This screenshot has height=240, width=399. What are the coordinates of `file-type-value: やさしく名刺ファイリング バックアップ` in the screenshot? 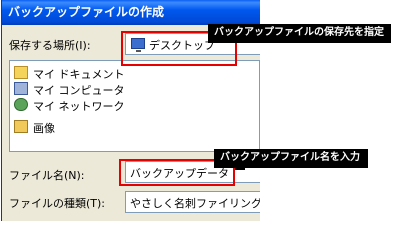 It's located at (195, 203).